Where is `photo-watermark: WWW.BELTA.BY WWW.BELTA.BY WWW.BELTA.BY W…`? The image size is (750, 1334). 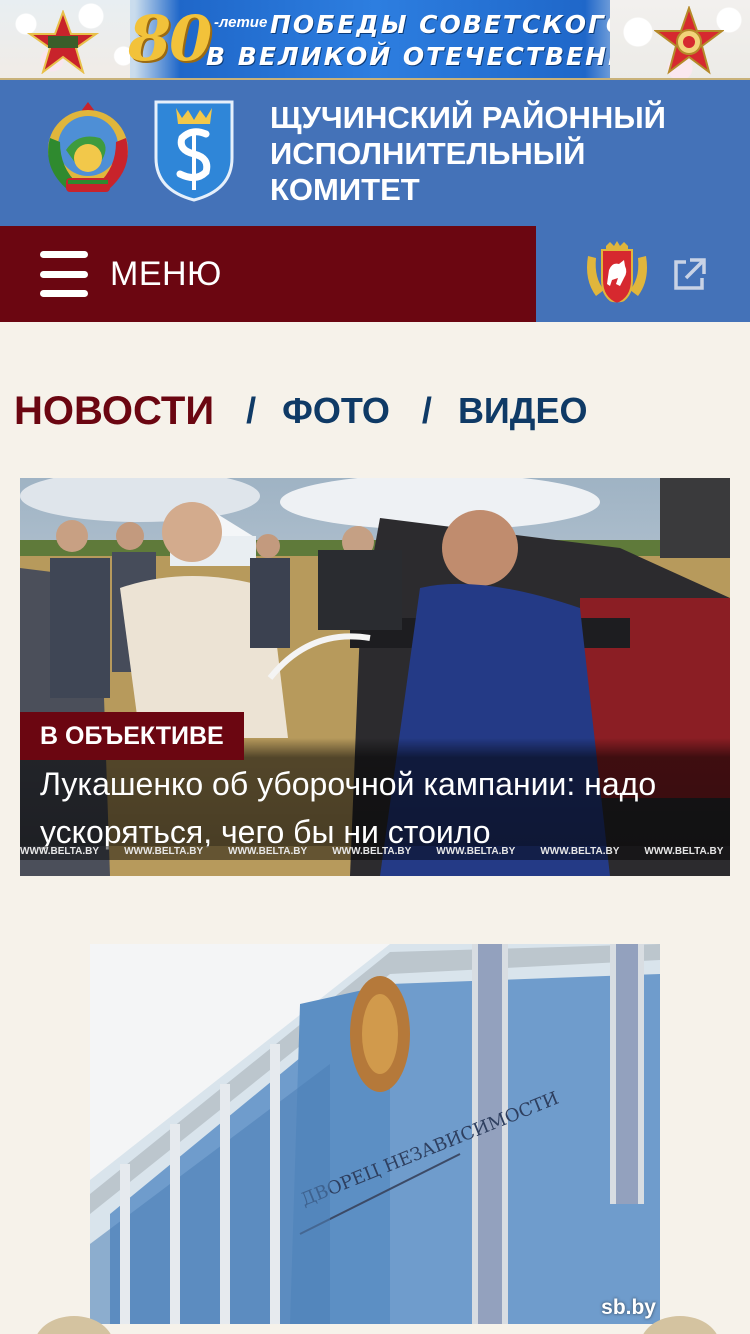 photo-watermark: WWW.BELTA.BY WWW.BELTA.BY WWW.BELTA.BY W… is located at coordinates (375, 853).